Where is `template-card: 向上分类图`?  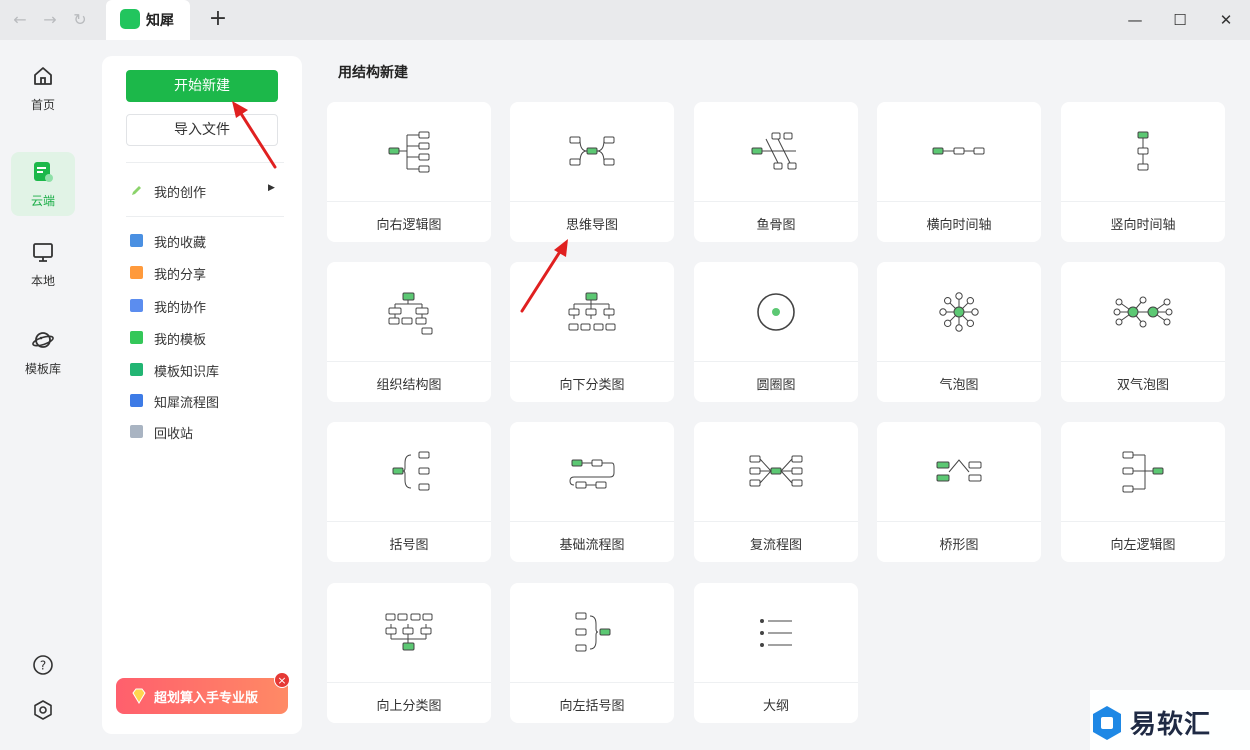 template-card: 向上分类图 is located at coordinates (409, 653).